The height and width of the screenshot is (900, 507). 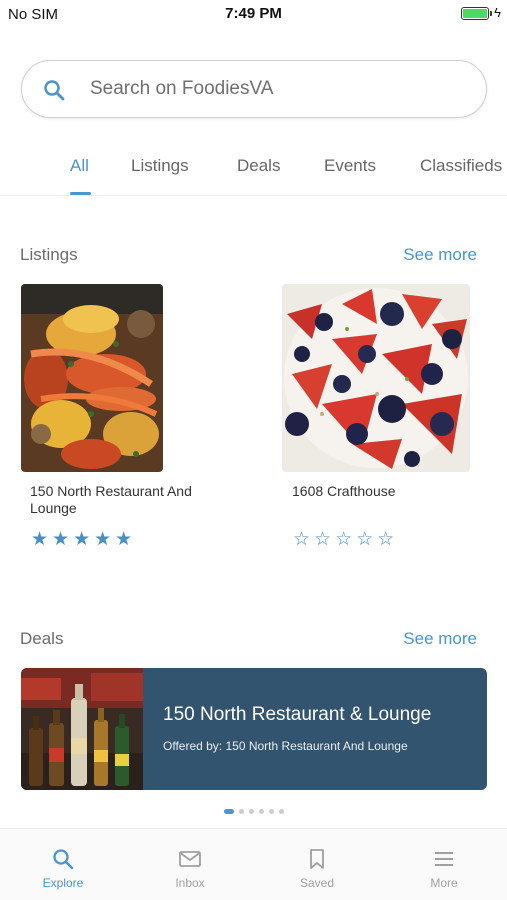 What do you see at coordinates (376, 378) in the screenshot?
I see `listing-image-dessert` at bounding box center [376, 378].